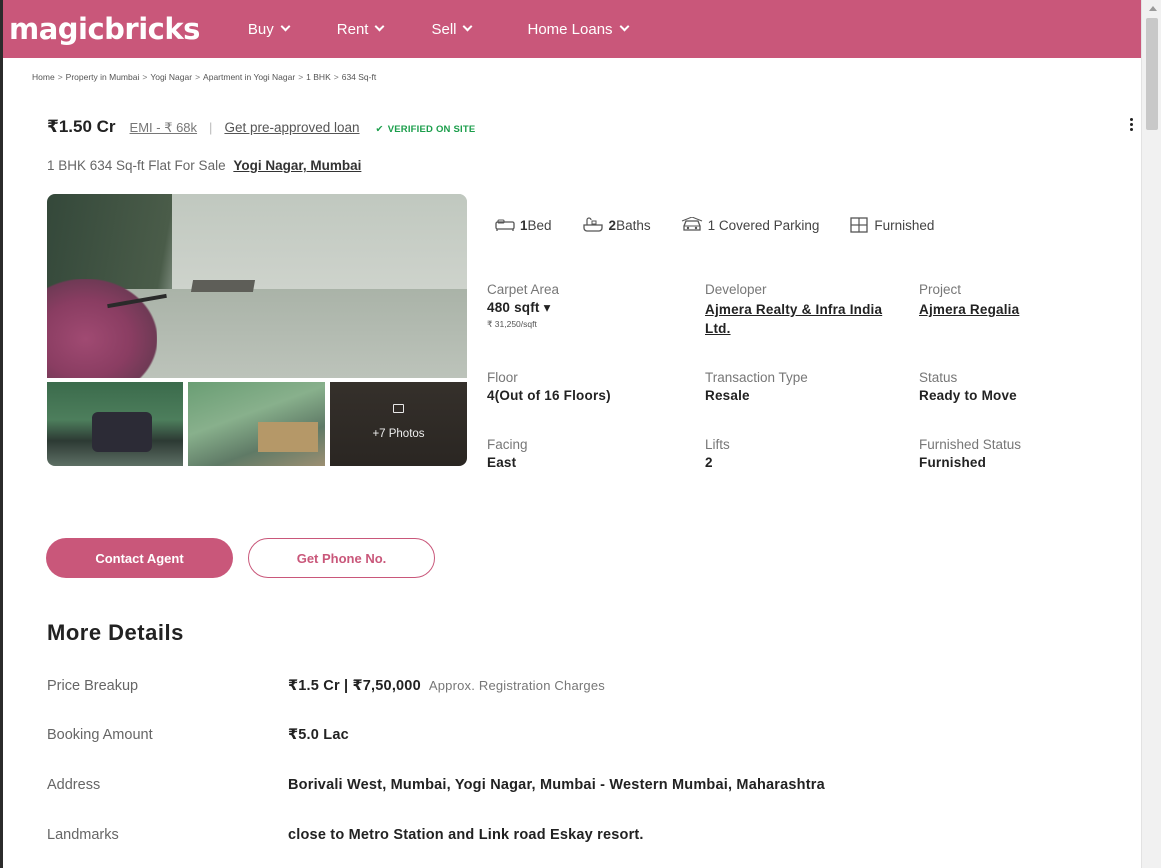 The height and width of the screenshot is (868, 1161). Describe the element at coordinates (968, 395) in the screenshot. I see `spec-value: Ready to Move` at that location.